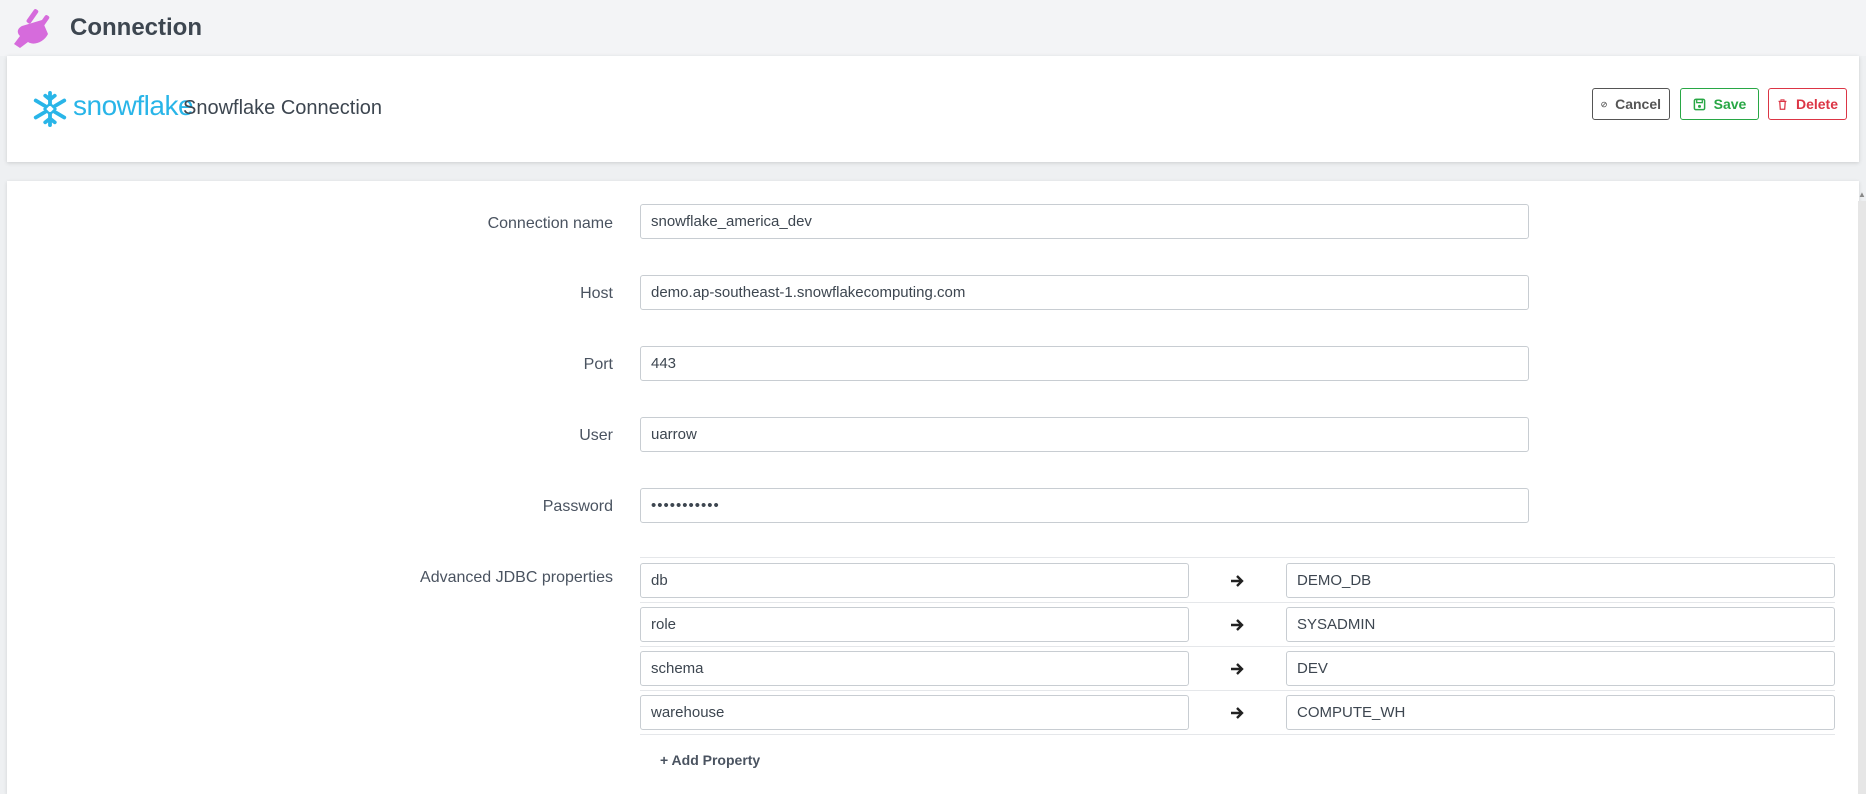 Image resolution: width=1866 pixels, height=794 pixels. What do you see at coordinates (598, 364) in the screenshot?
I see `port-label: Port` at bounding box center [598, 364].